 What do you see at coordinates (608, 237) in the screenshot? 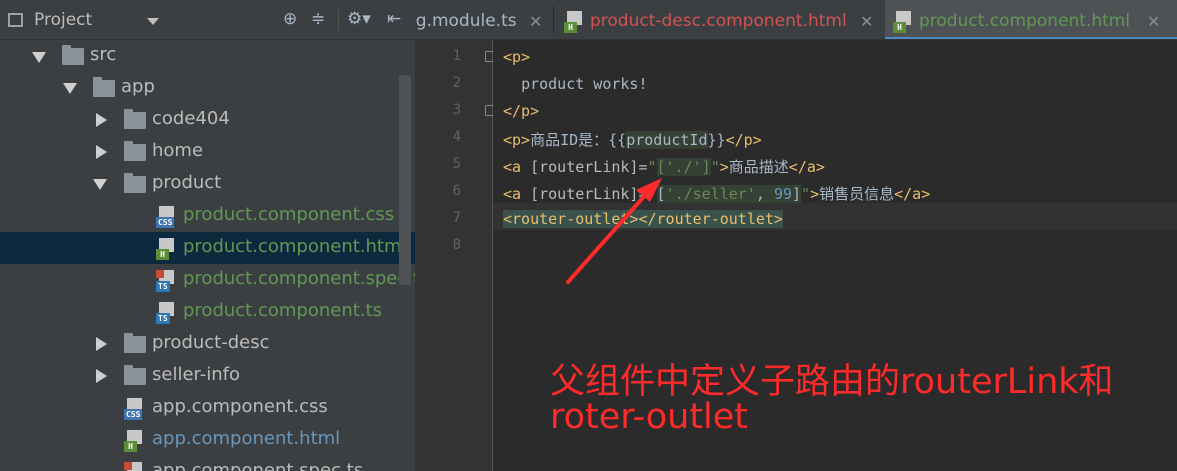
I see `annotation-arrow-shaft` at bounding box center [608, 237].